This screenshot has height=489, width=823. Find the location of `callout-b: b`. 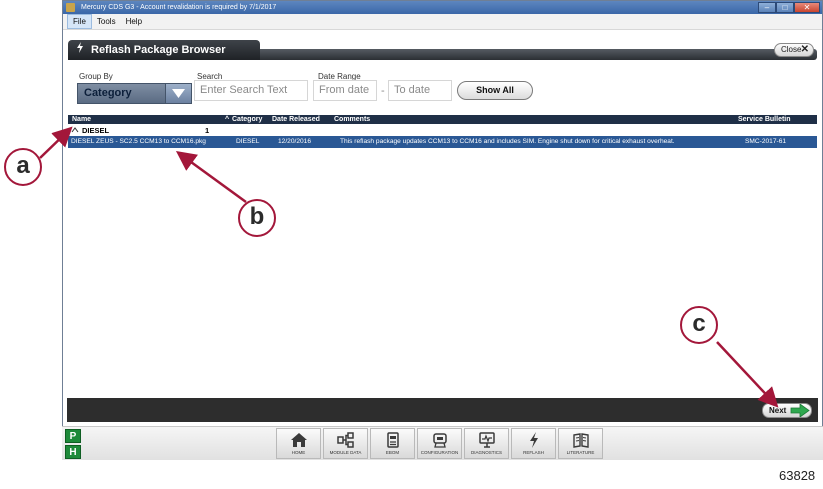

callout-b: b is located at coordinates (257, 218).